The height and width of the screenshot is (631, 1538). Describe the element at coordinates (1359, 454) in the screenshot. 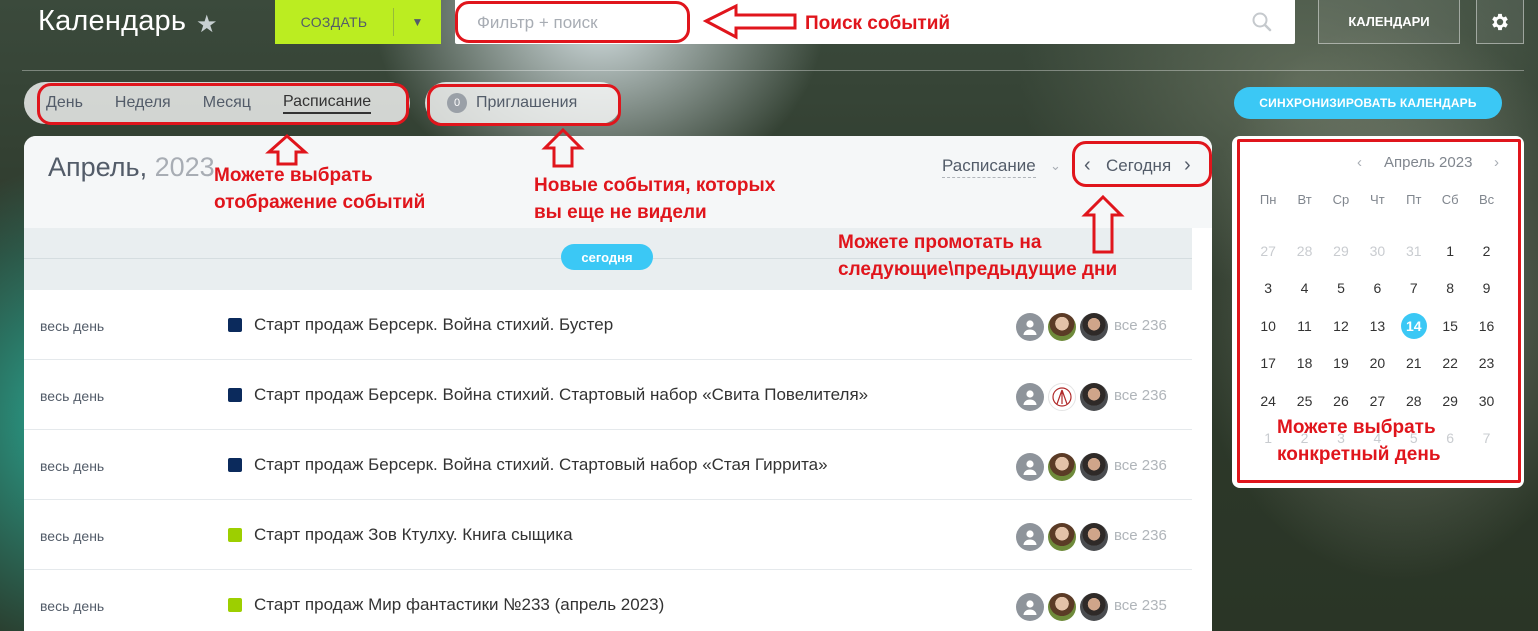

I see `annotation-day-line: конкретный день` at that location.